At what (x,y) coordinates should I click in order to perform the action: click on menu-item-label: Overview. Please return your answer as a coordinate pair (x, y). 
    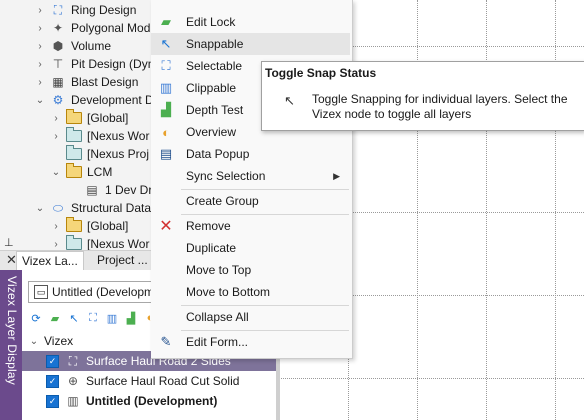
    Looking at the image, I should click on (211, 132).